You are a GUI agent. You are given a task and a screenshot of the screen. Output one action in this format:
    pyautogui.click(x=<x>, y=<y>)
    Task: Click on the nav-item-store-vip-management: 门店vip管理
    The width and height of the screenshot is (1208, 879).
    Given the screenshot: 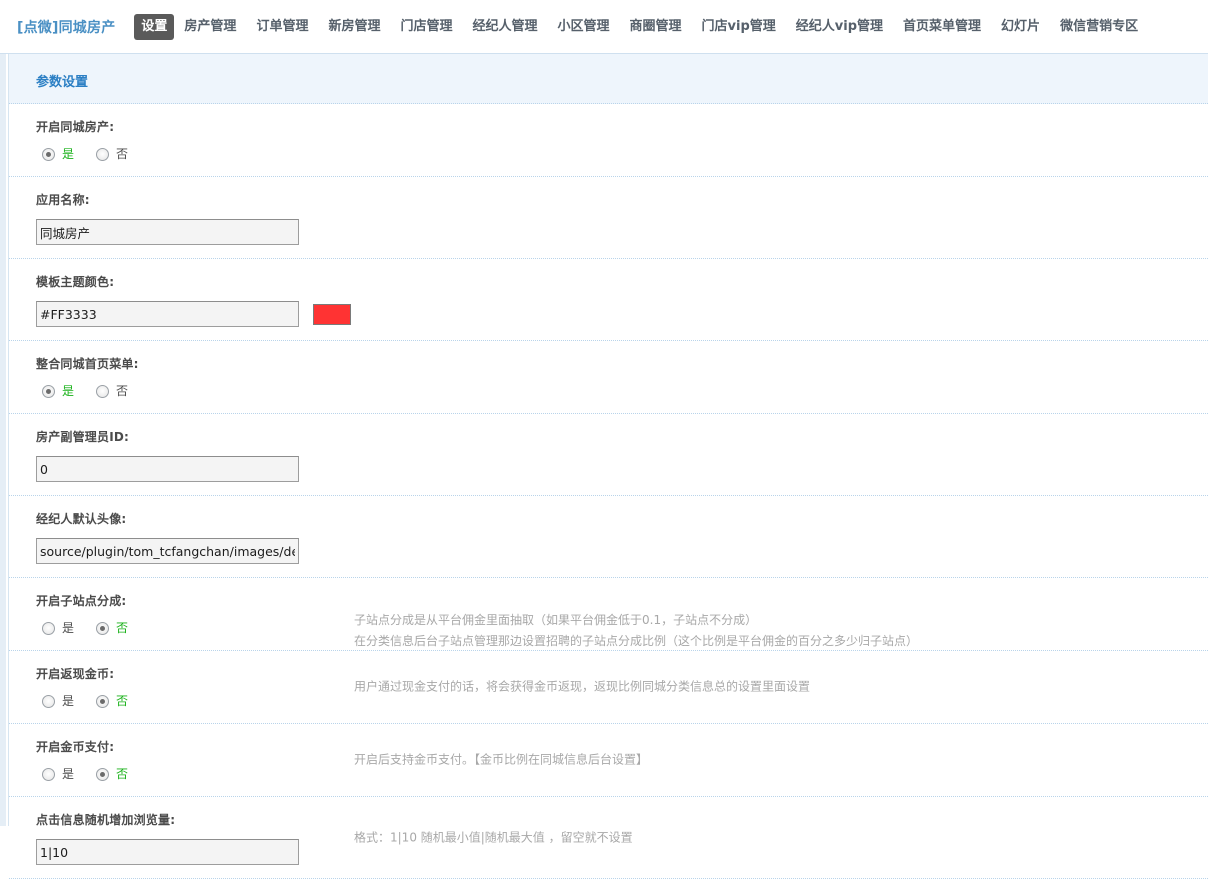 What is the action you would take?
    pyautogui.click(x=739, y=27)
    